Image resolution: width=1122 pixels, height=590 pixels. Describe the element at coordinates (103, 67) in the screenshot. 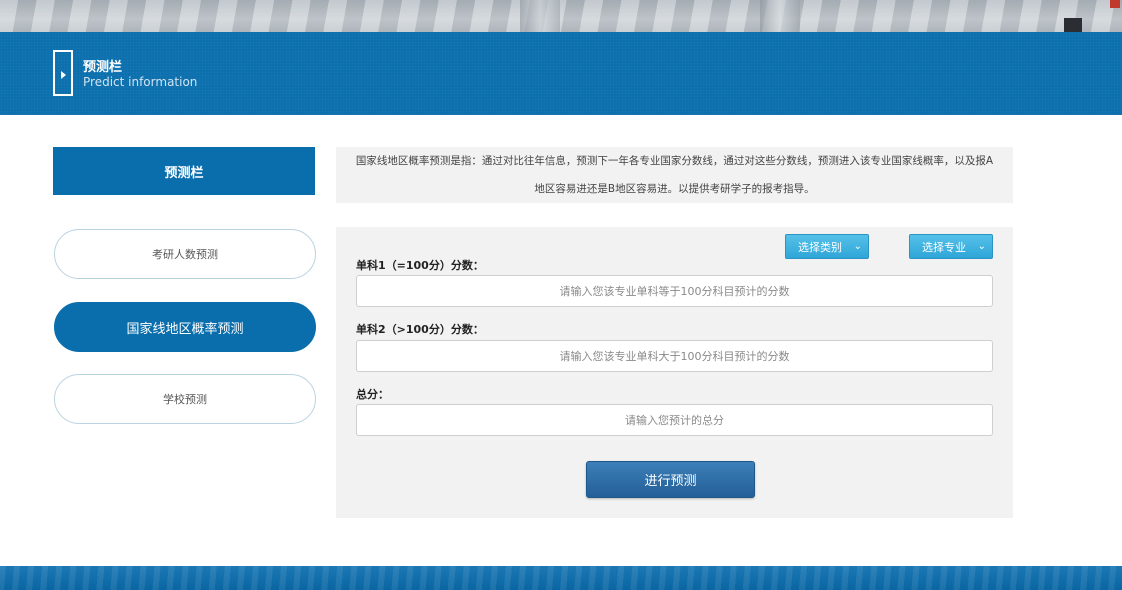

I see `banner-title: 预测栏` at that location.